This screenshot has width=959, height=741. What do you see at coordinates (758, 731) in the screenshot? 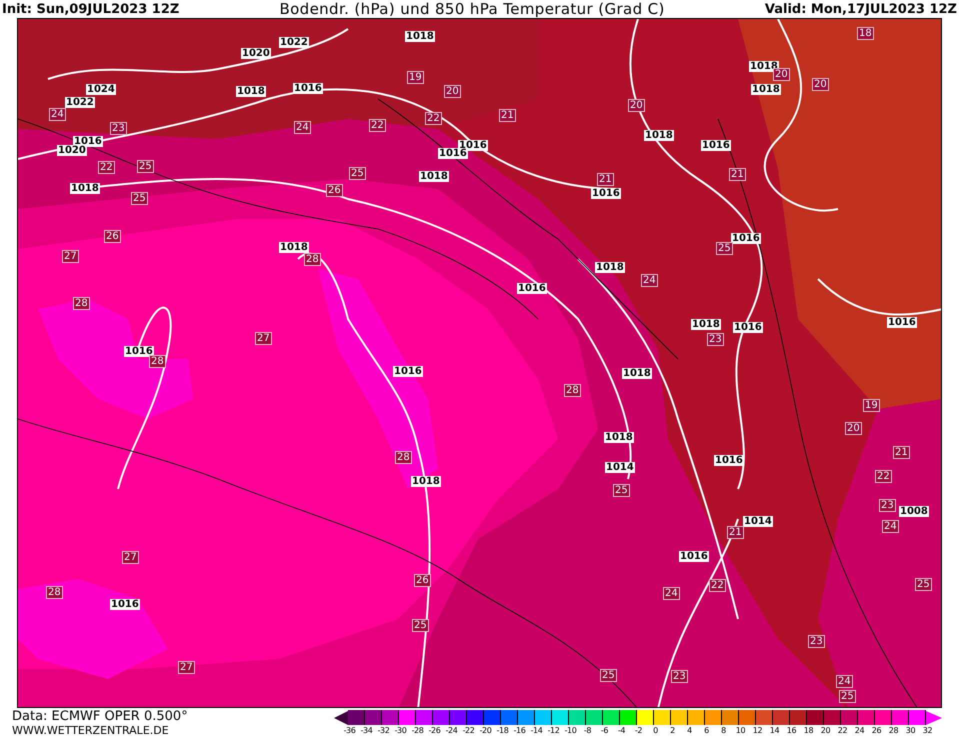
I see `legend-tick-label: 12` at bounding box center [758, 731].